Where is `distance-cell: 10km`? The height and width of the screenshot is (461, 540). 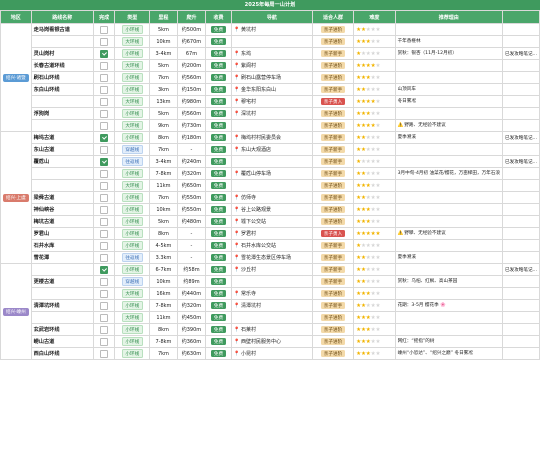 distance-cell: 10km is located at coordinates (163, 281).